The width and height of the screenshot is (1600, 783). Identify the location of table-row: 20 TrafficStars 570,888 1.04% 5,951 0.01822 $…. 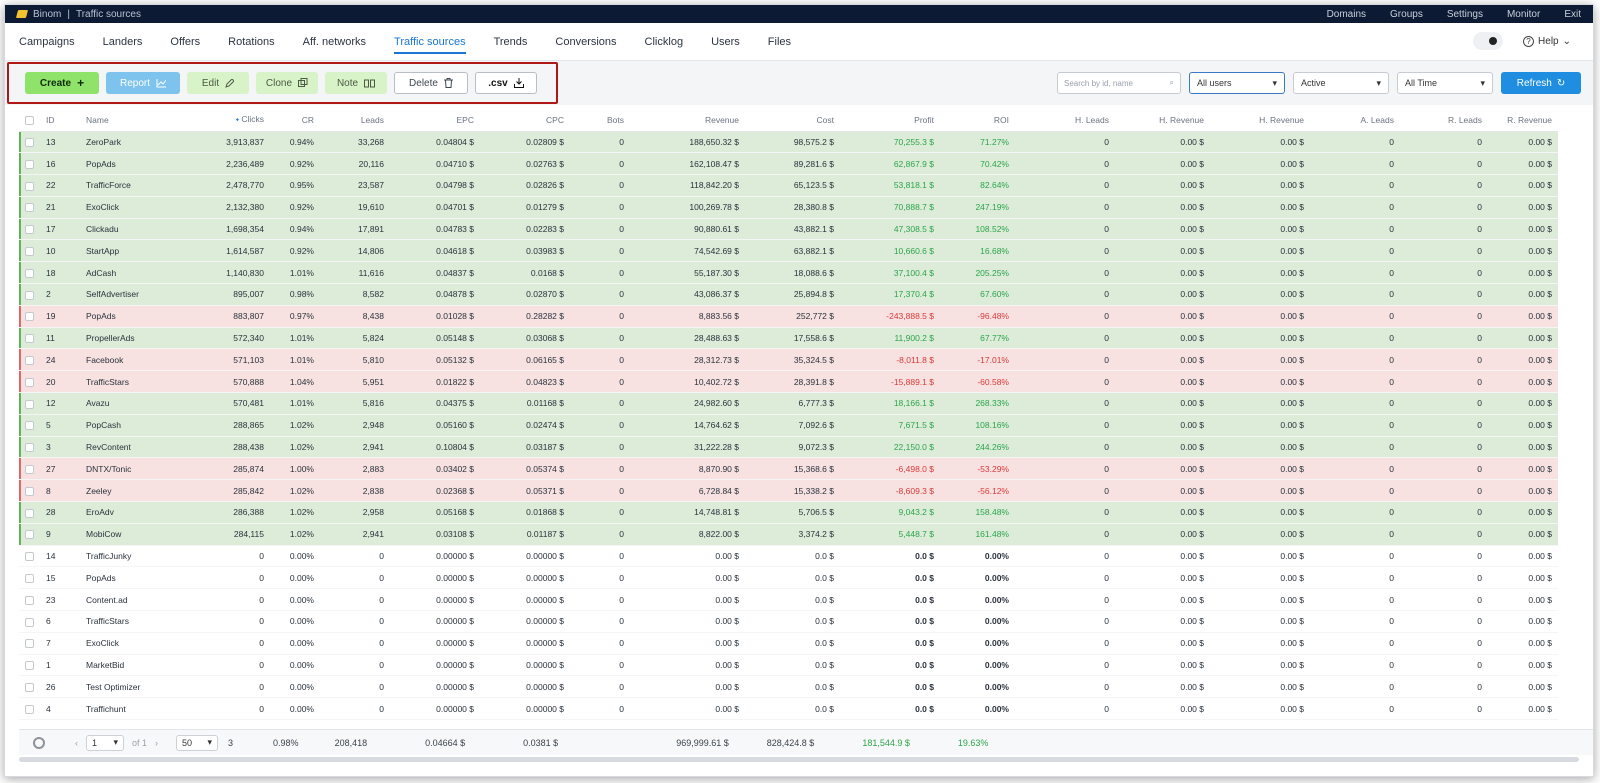
(788, 382).